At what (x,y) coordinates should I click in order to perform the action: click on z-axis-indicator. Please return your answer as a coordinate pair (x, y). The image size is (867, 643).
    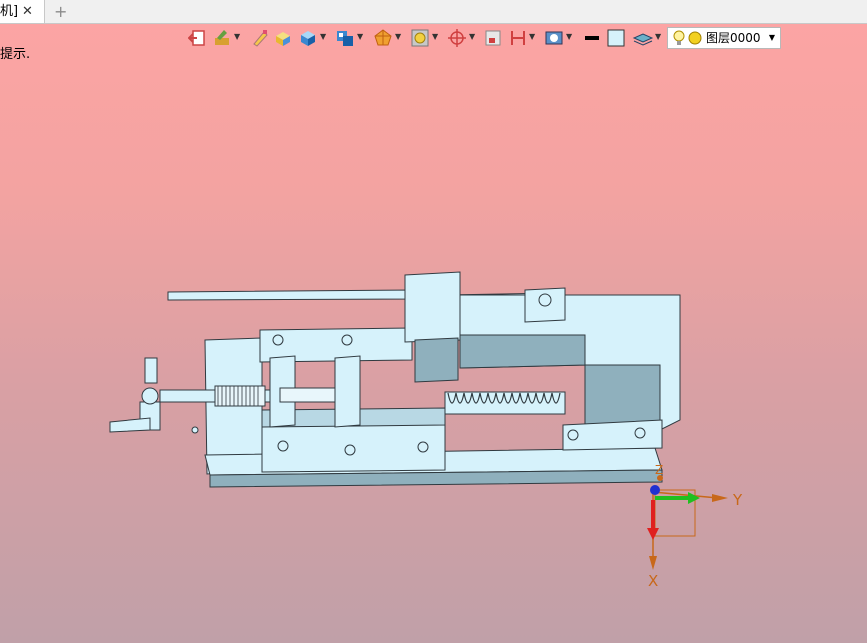
    Looking at the image, I should click on (655, 490).